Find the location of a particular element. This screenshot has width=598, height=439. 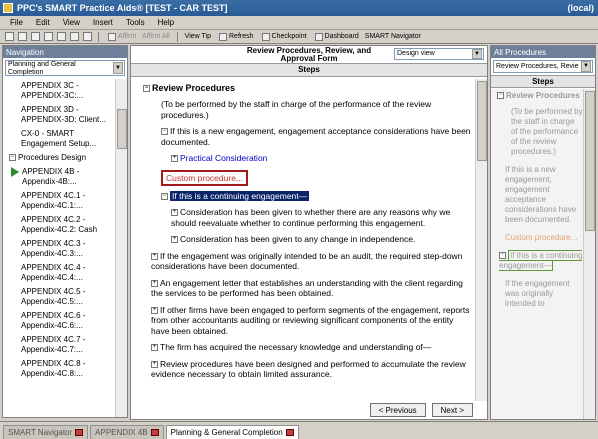

affirm-icon is located at coordinates (112, 36).